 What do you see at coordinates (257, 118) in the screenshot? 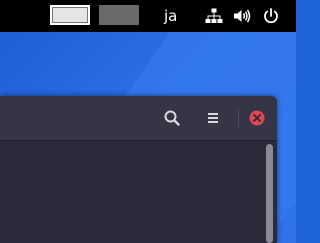
I see `close-icon` at bounding box center [257, 118].